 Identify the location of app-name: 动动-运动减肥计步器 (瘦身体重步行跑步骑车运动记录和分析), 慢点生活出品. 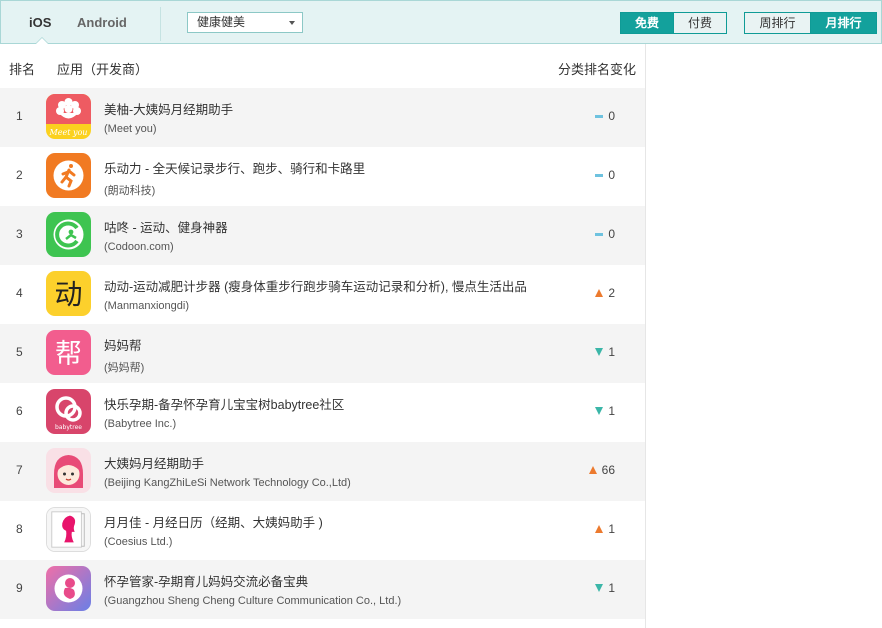
(315, 285).